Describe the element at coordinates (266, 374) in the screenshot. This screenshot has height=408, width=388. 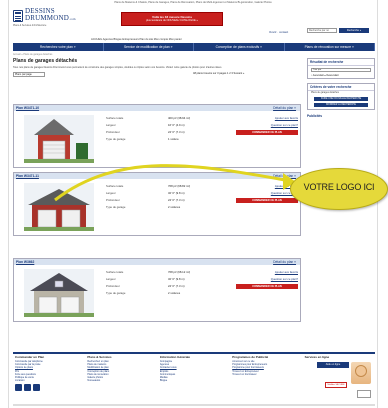
I see `footer-link: Trouvez un fournisseur` at that location.